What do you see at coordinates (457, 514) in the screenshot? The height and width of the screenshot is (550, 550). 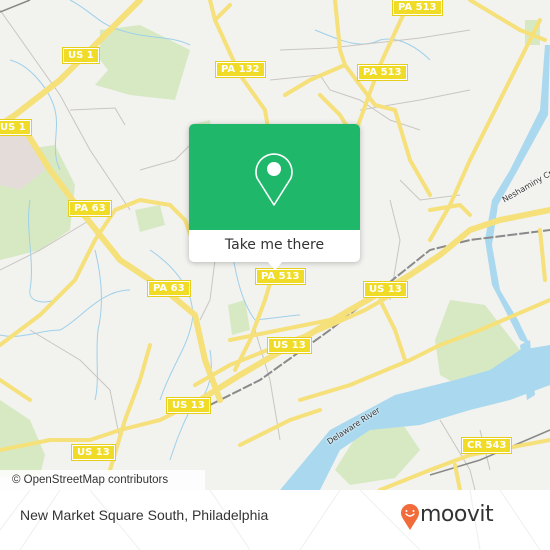 I see `moovit-wordmark: moovit` at bounding box center [457, 514].